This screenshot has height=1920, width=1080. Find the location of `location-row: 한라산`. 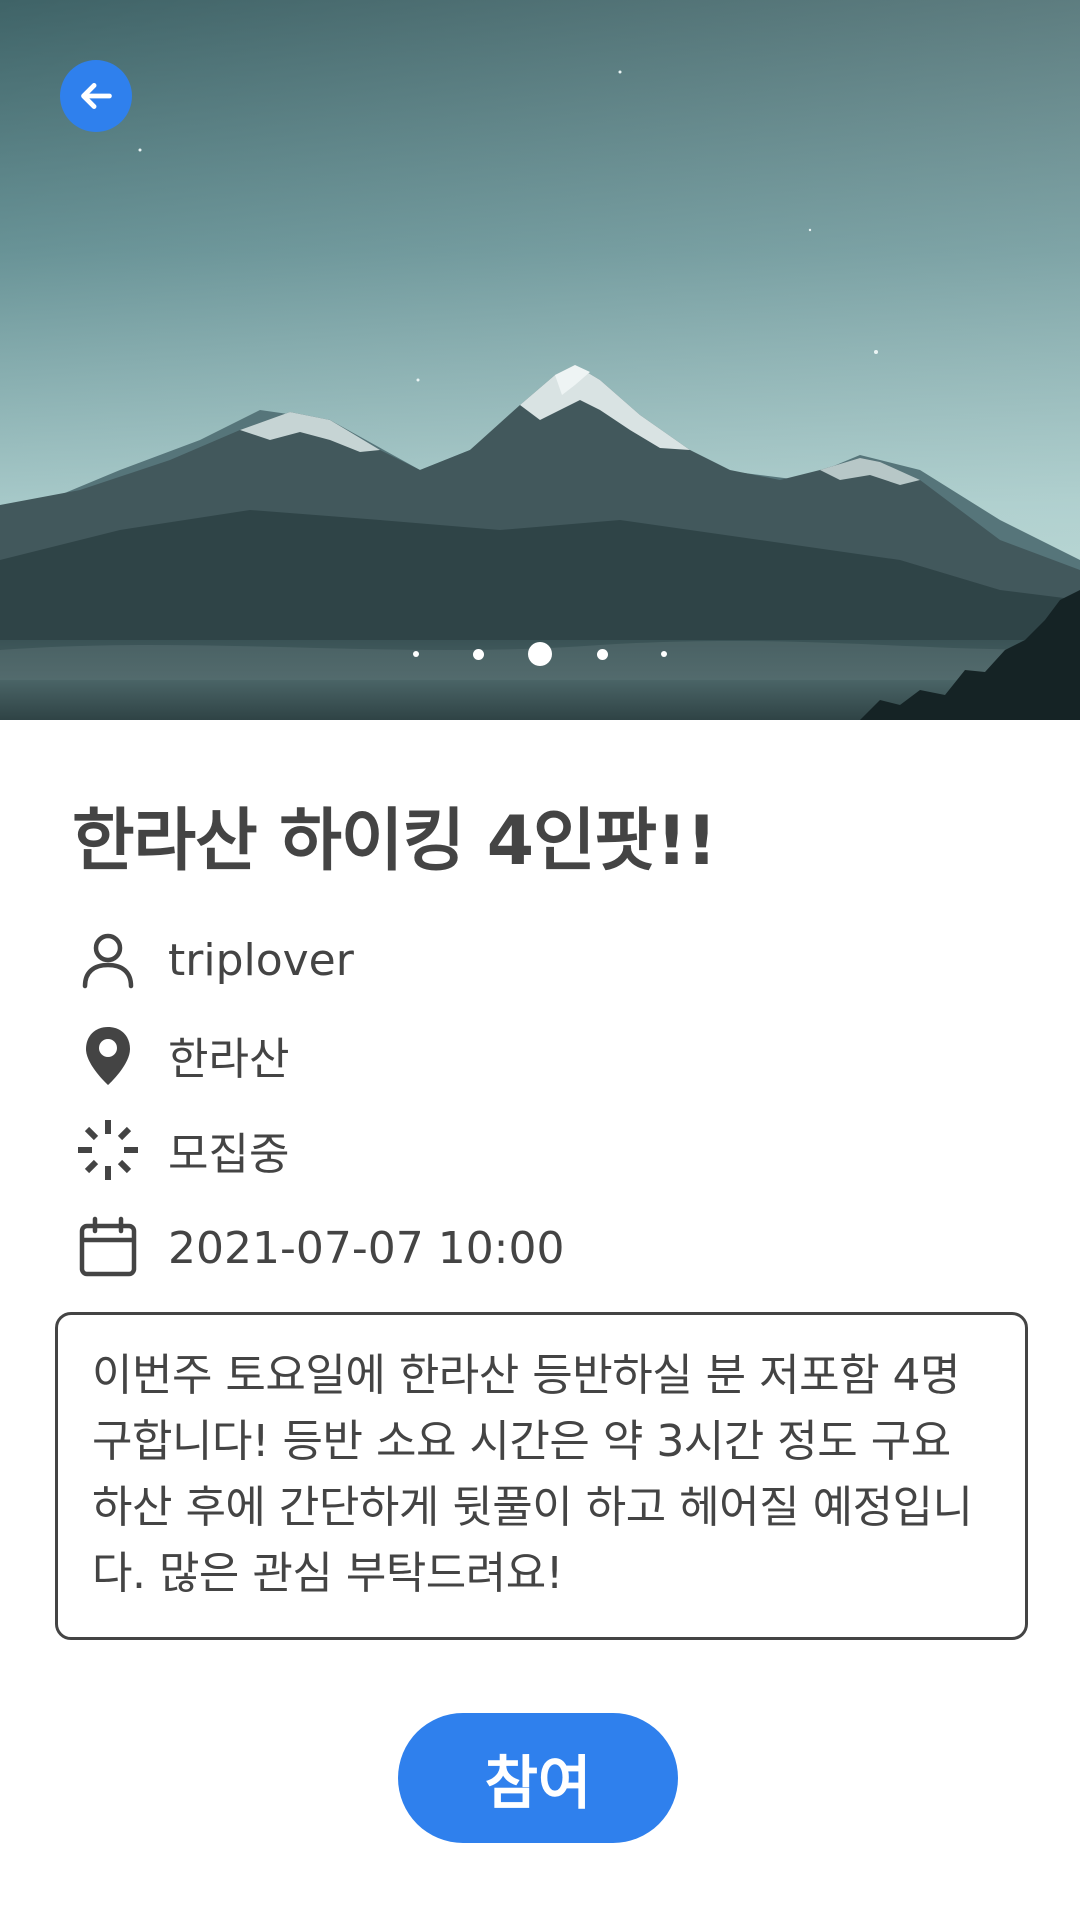

location-row: 한라산 is located at coordinates (180, 1055).